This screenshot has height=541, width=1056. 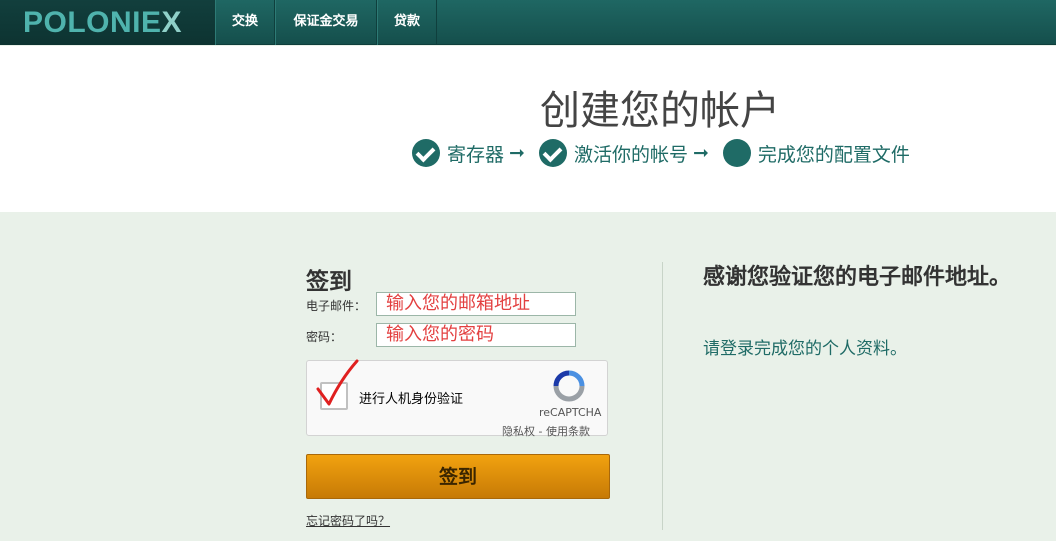 What do you see at coordinates (329, 282) in the screenshot?
I see `signin-title: 签到` at bounding box center [329, 282].